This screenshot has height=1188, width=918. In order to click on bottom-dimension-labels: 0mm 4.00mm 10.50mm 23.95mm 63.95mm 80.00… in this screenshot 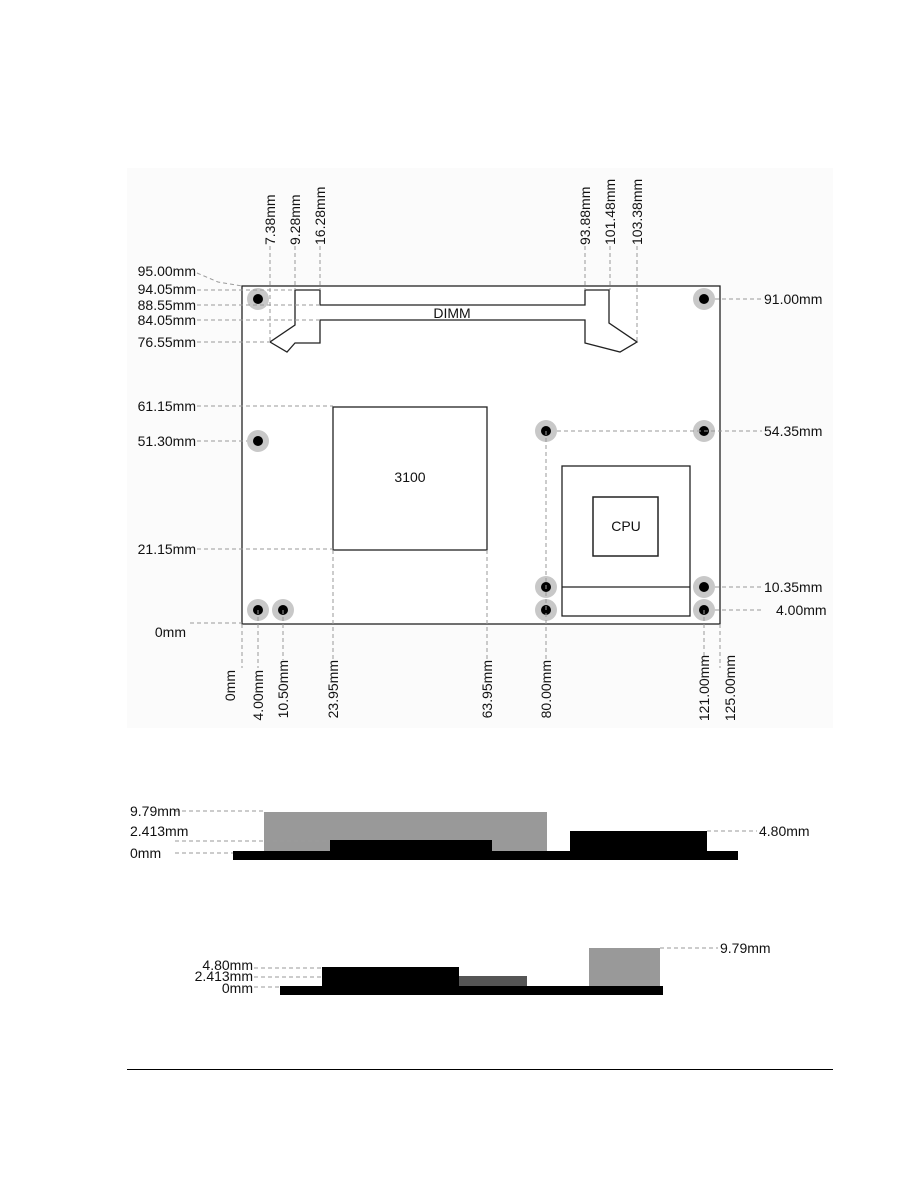, I will do `click(480, 688)`.